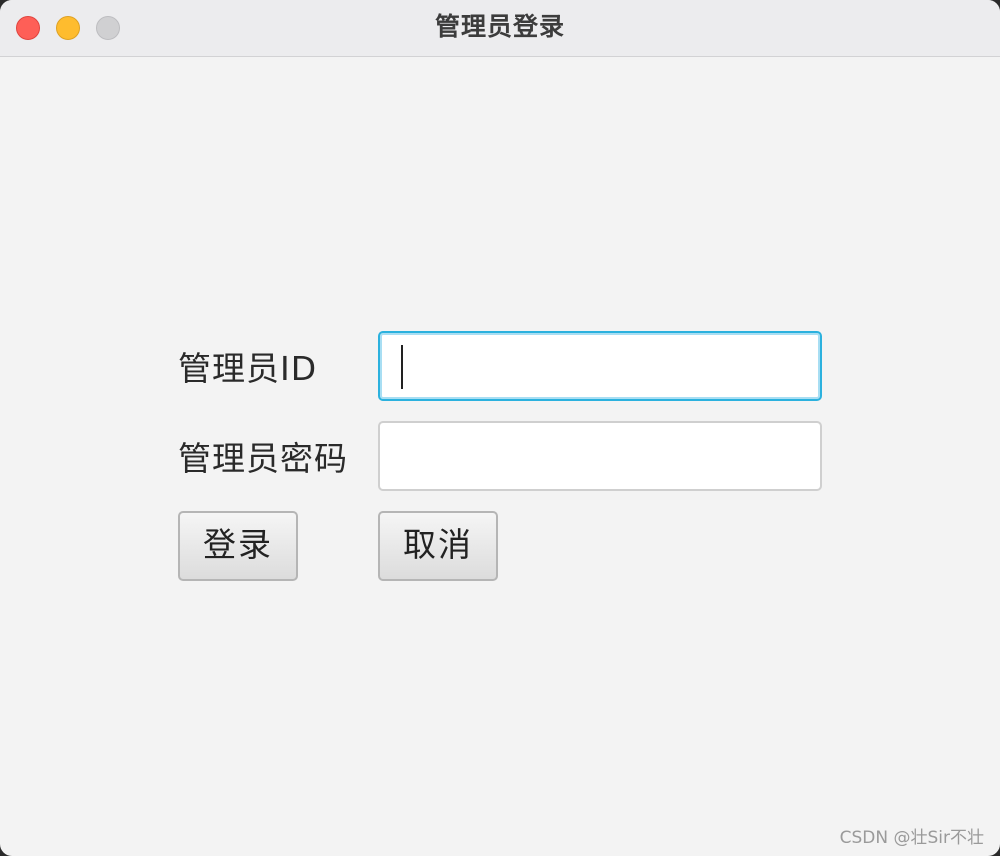 The image size is (1000, 856). I want to click on admin-password-label: 管理员密码, so click(263, 458).